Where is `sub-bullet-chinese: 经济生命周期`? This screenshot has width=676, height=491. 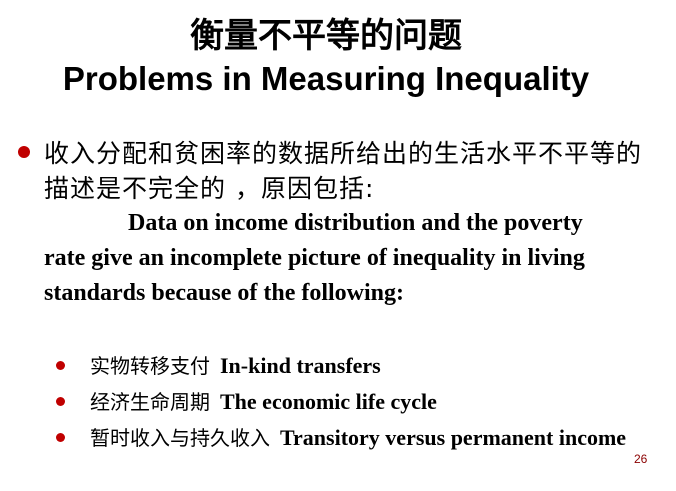 sub-bullet-chinese: 经济生命周期 is located at coordinates (150, 402).